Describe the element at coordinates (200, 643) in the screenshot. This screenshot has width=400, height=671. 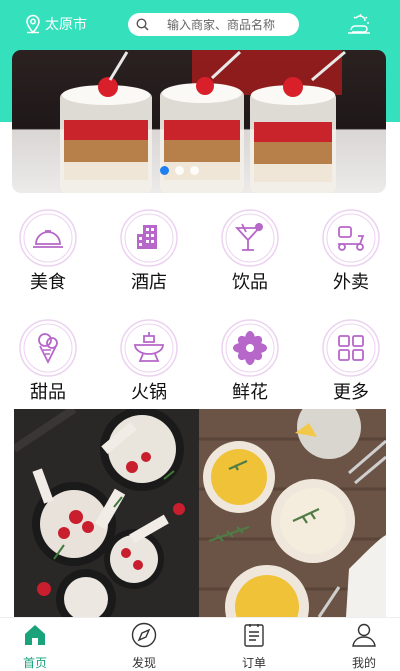
I see `bottom-tab-bar: 首页 发现 订单 我的` at that location.